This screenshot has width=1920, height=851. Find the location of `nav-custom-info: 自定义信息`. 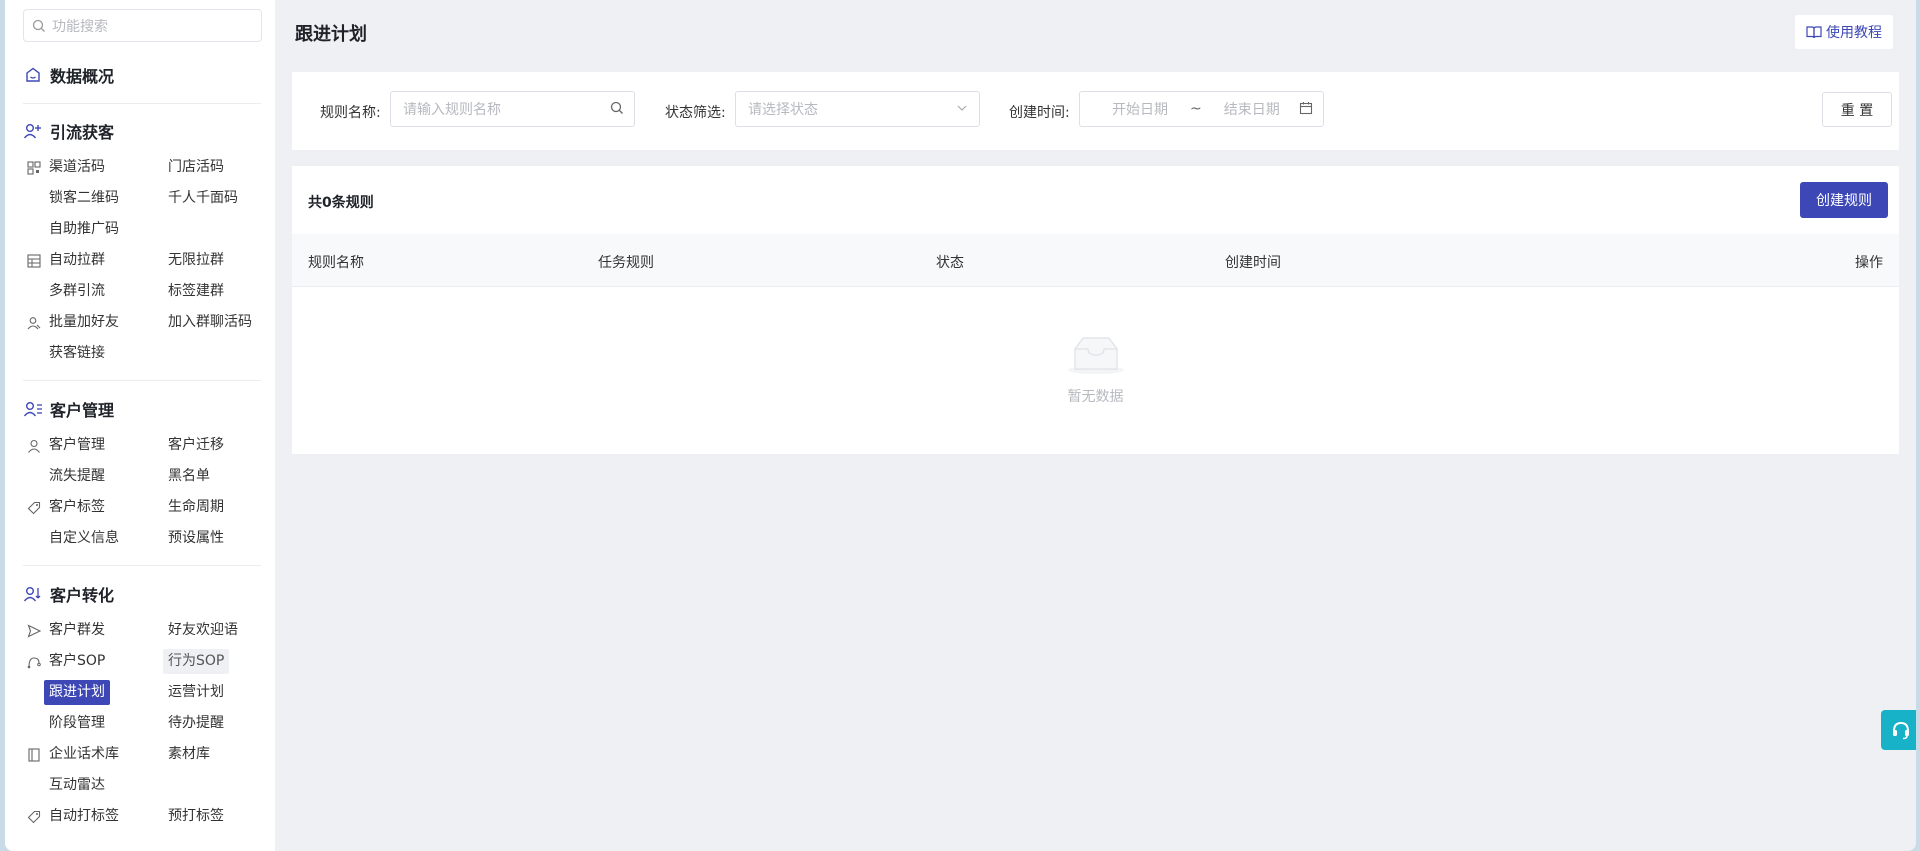

nav-custom-info: 自定义信息 is located at coordinates (84, 538).